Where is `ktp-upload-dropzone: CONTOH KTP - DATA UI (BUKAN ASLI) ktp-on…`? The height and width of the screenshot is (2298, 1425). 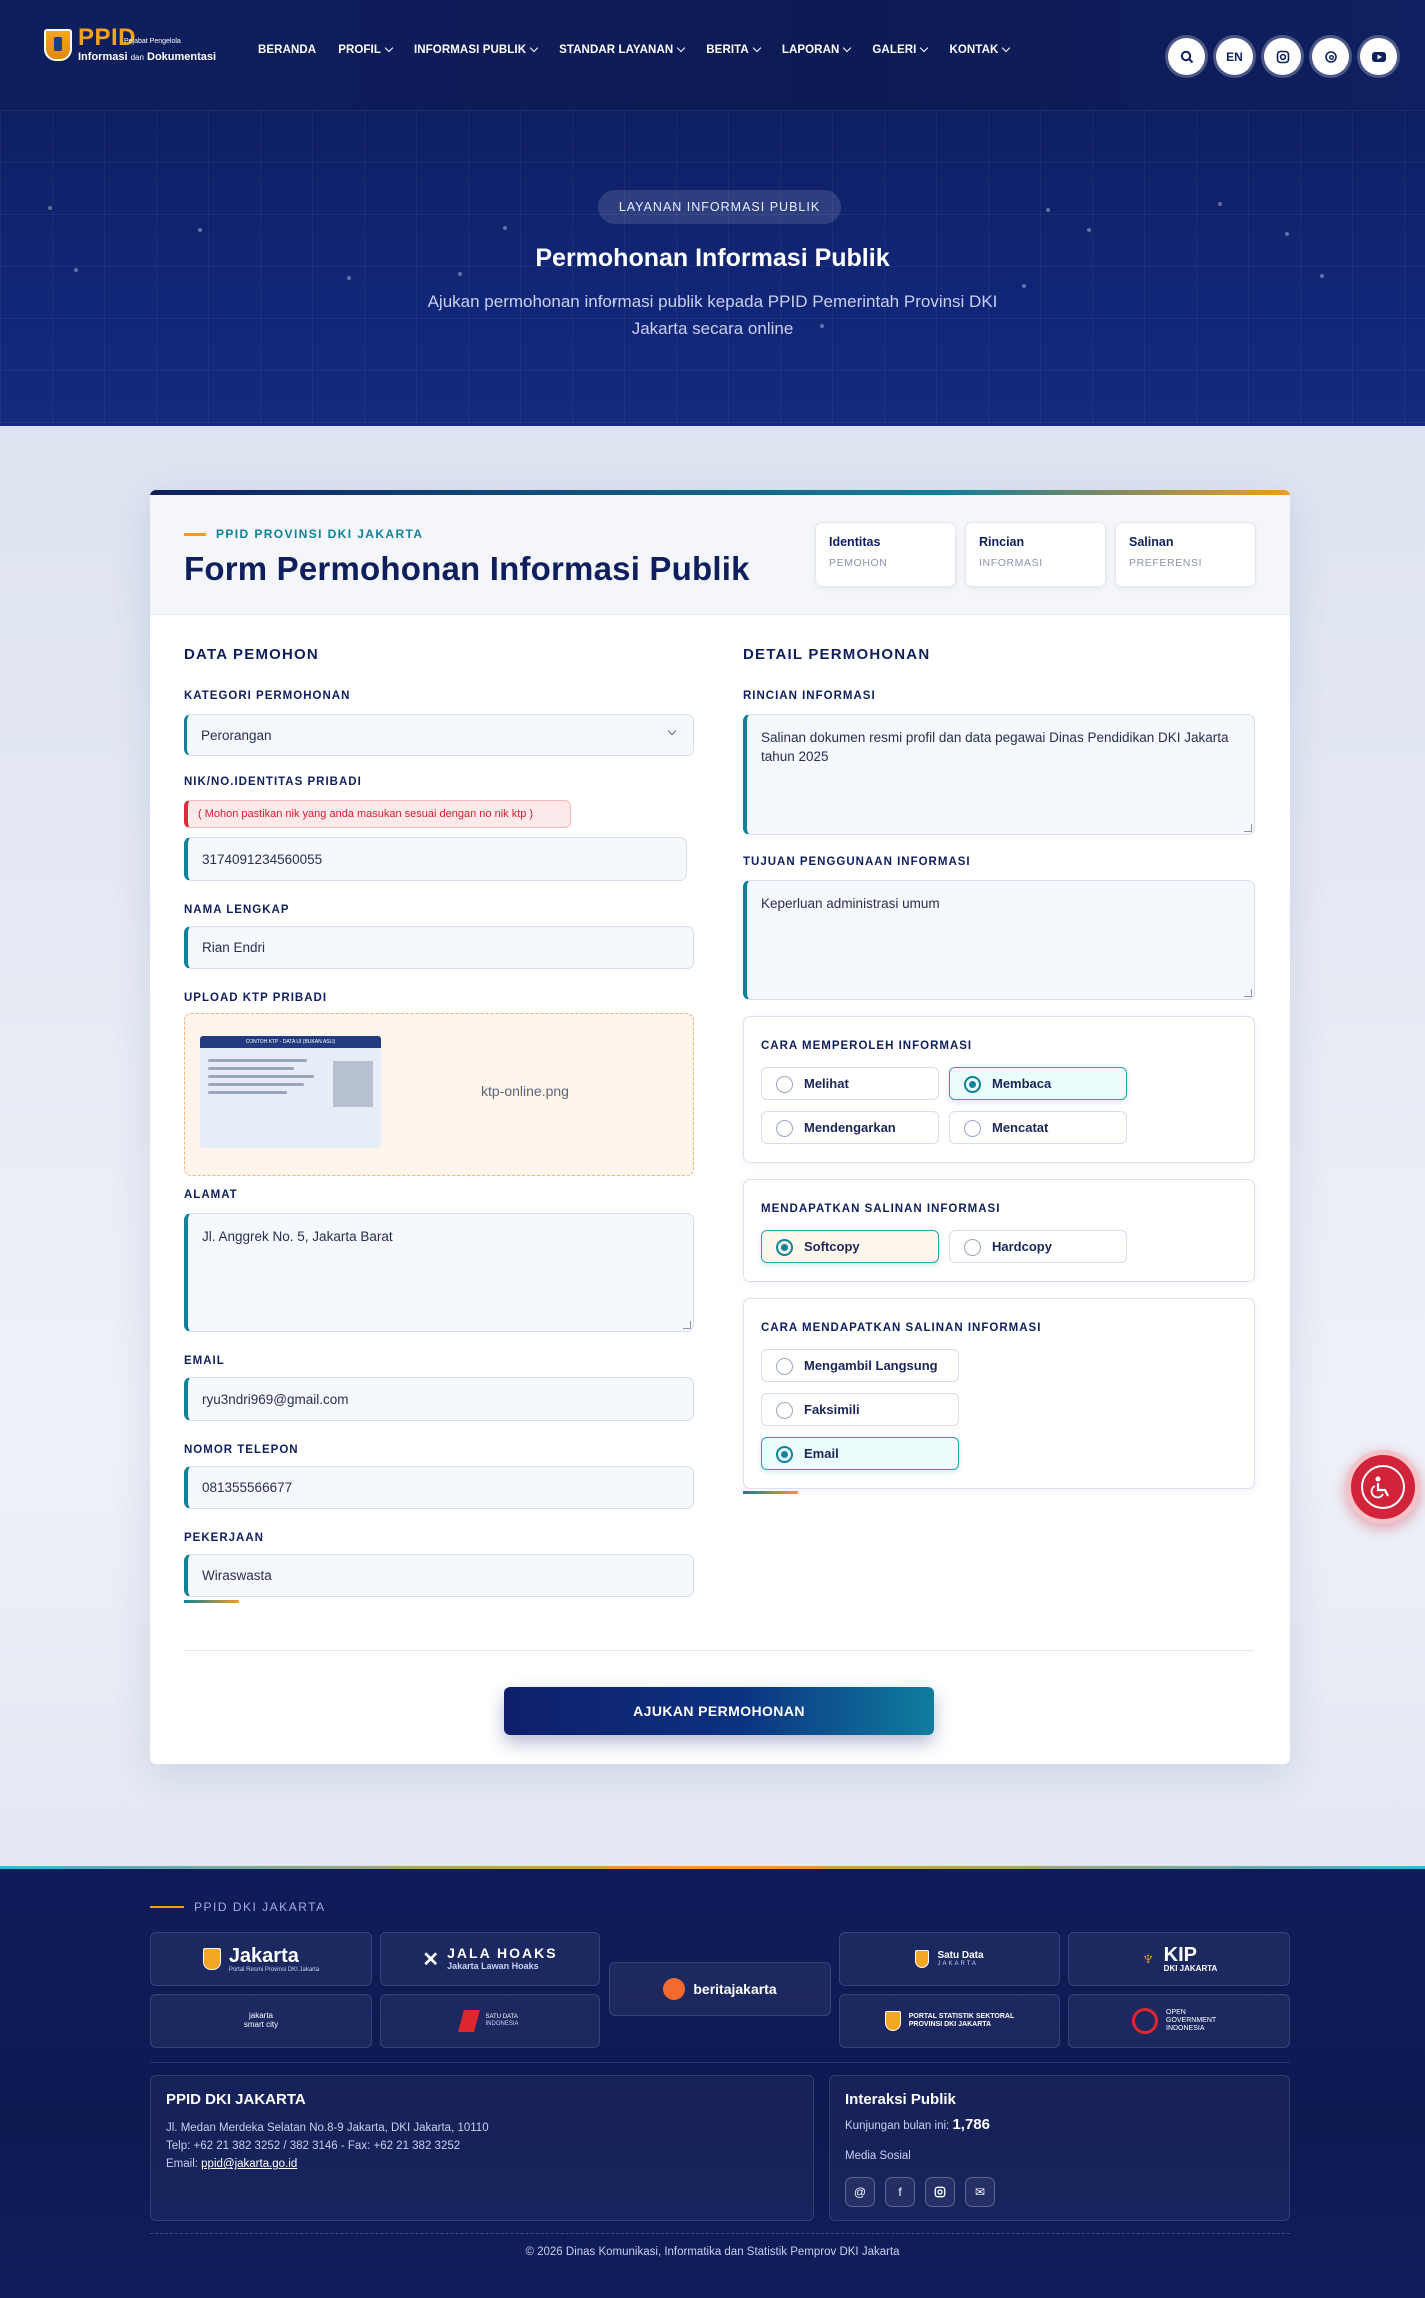
ktp-upload-dropzone: CONTOH KTP - DATA UI (BUKAN ASLI) ktp-on… is located at coordinates (439, 1094).